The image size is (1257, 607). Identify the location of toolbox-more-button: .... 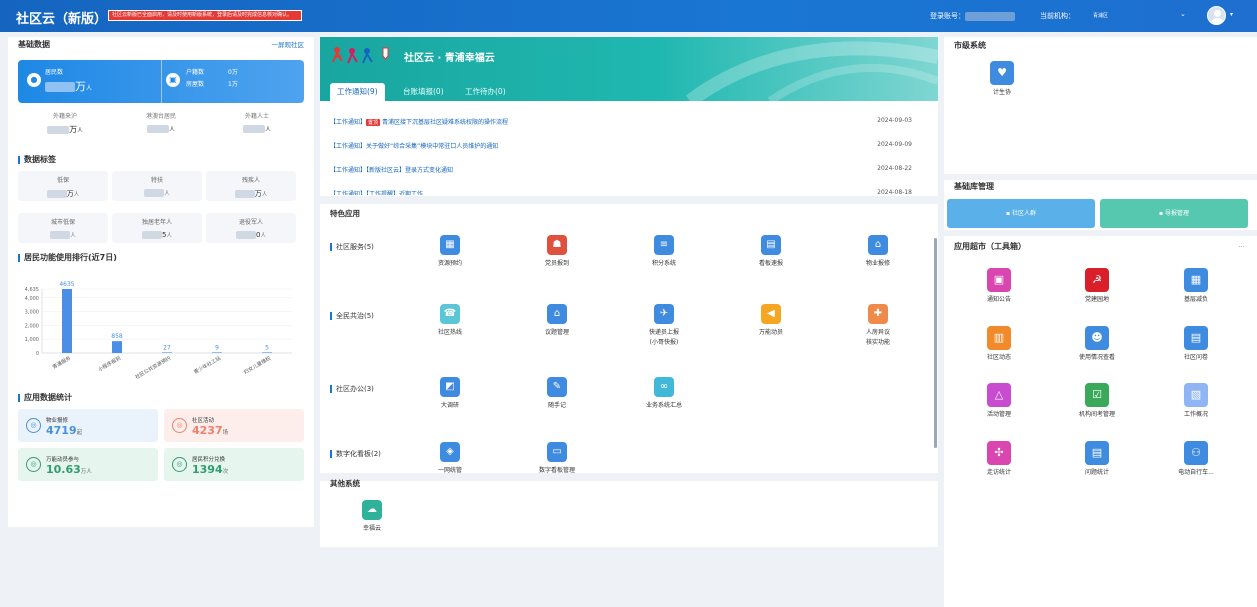
(1241, 245).